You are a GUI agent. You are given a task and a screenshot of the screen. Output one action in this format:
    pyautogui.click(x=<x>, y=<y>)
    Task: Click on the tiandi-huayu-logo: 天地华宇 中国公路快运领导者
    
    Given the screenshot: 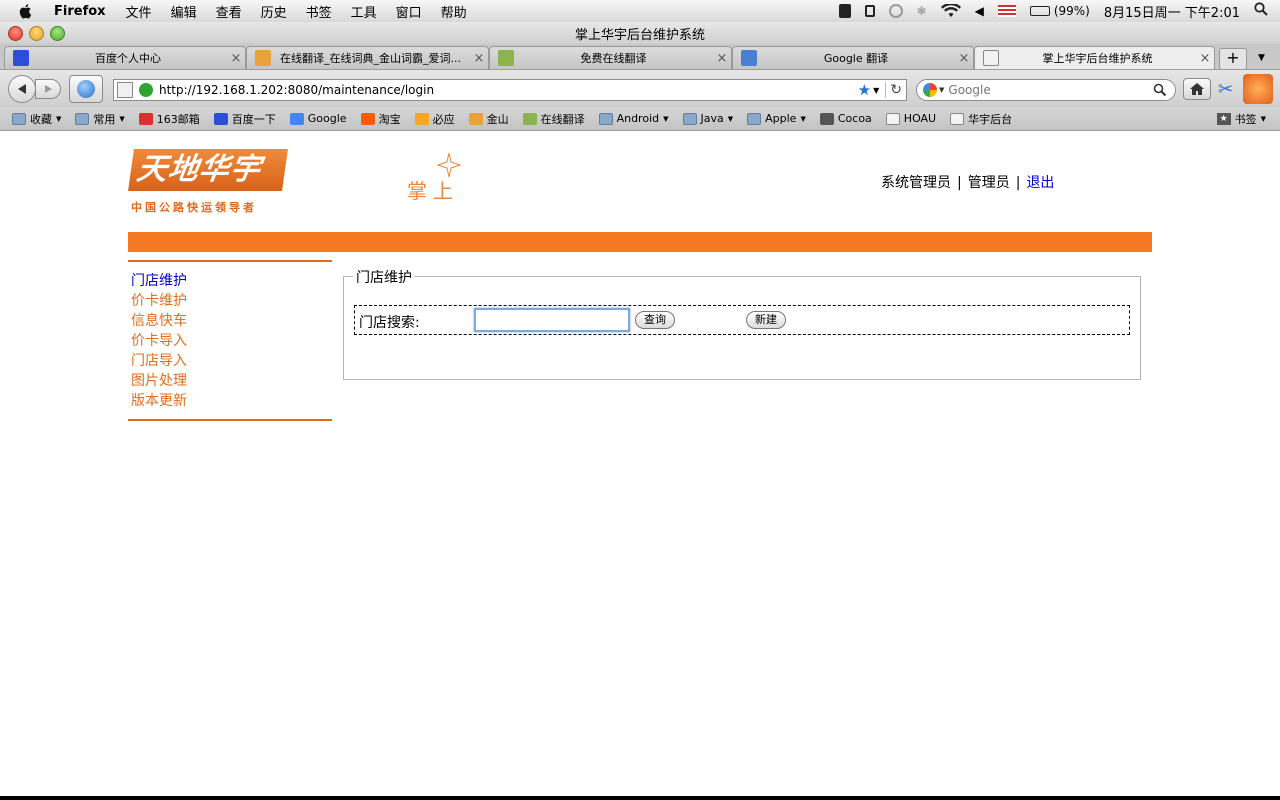 What is the action you would take?
    pyautogui.click(x=209, y=182)
    